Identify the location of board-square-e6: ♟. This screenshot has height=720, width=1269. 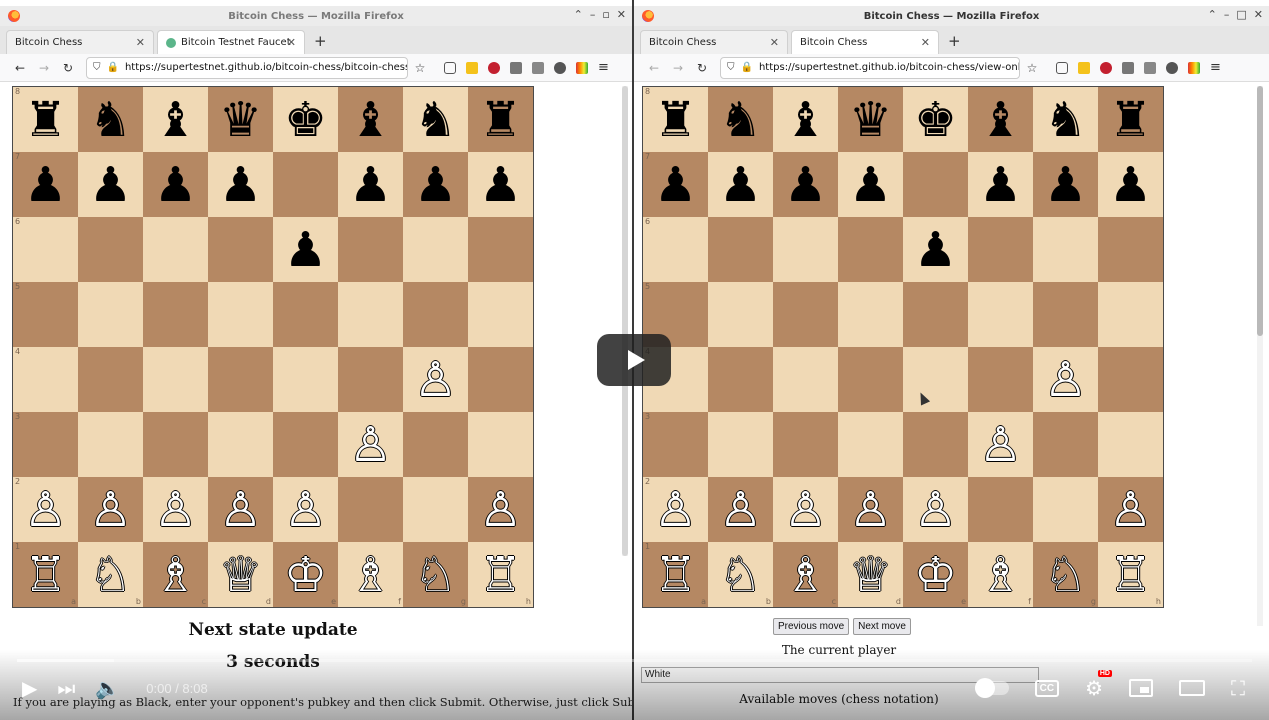
(305, 249).